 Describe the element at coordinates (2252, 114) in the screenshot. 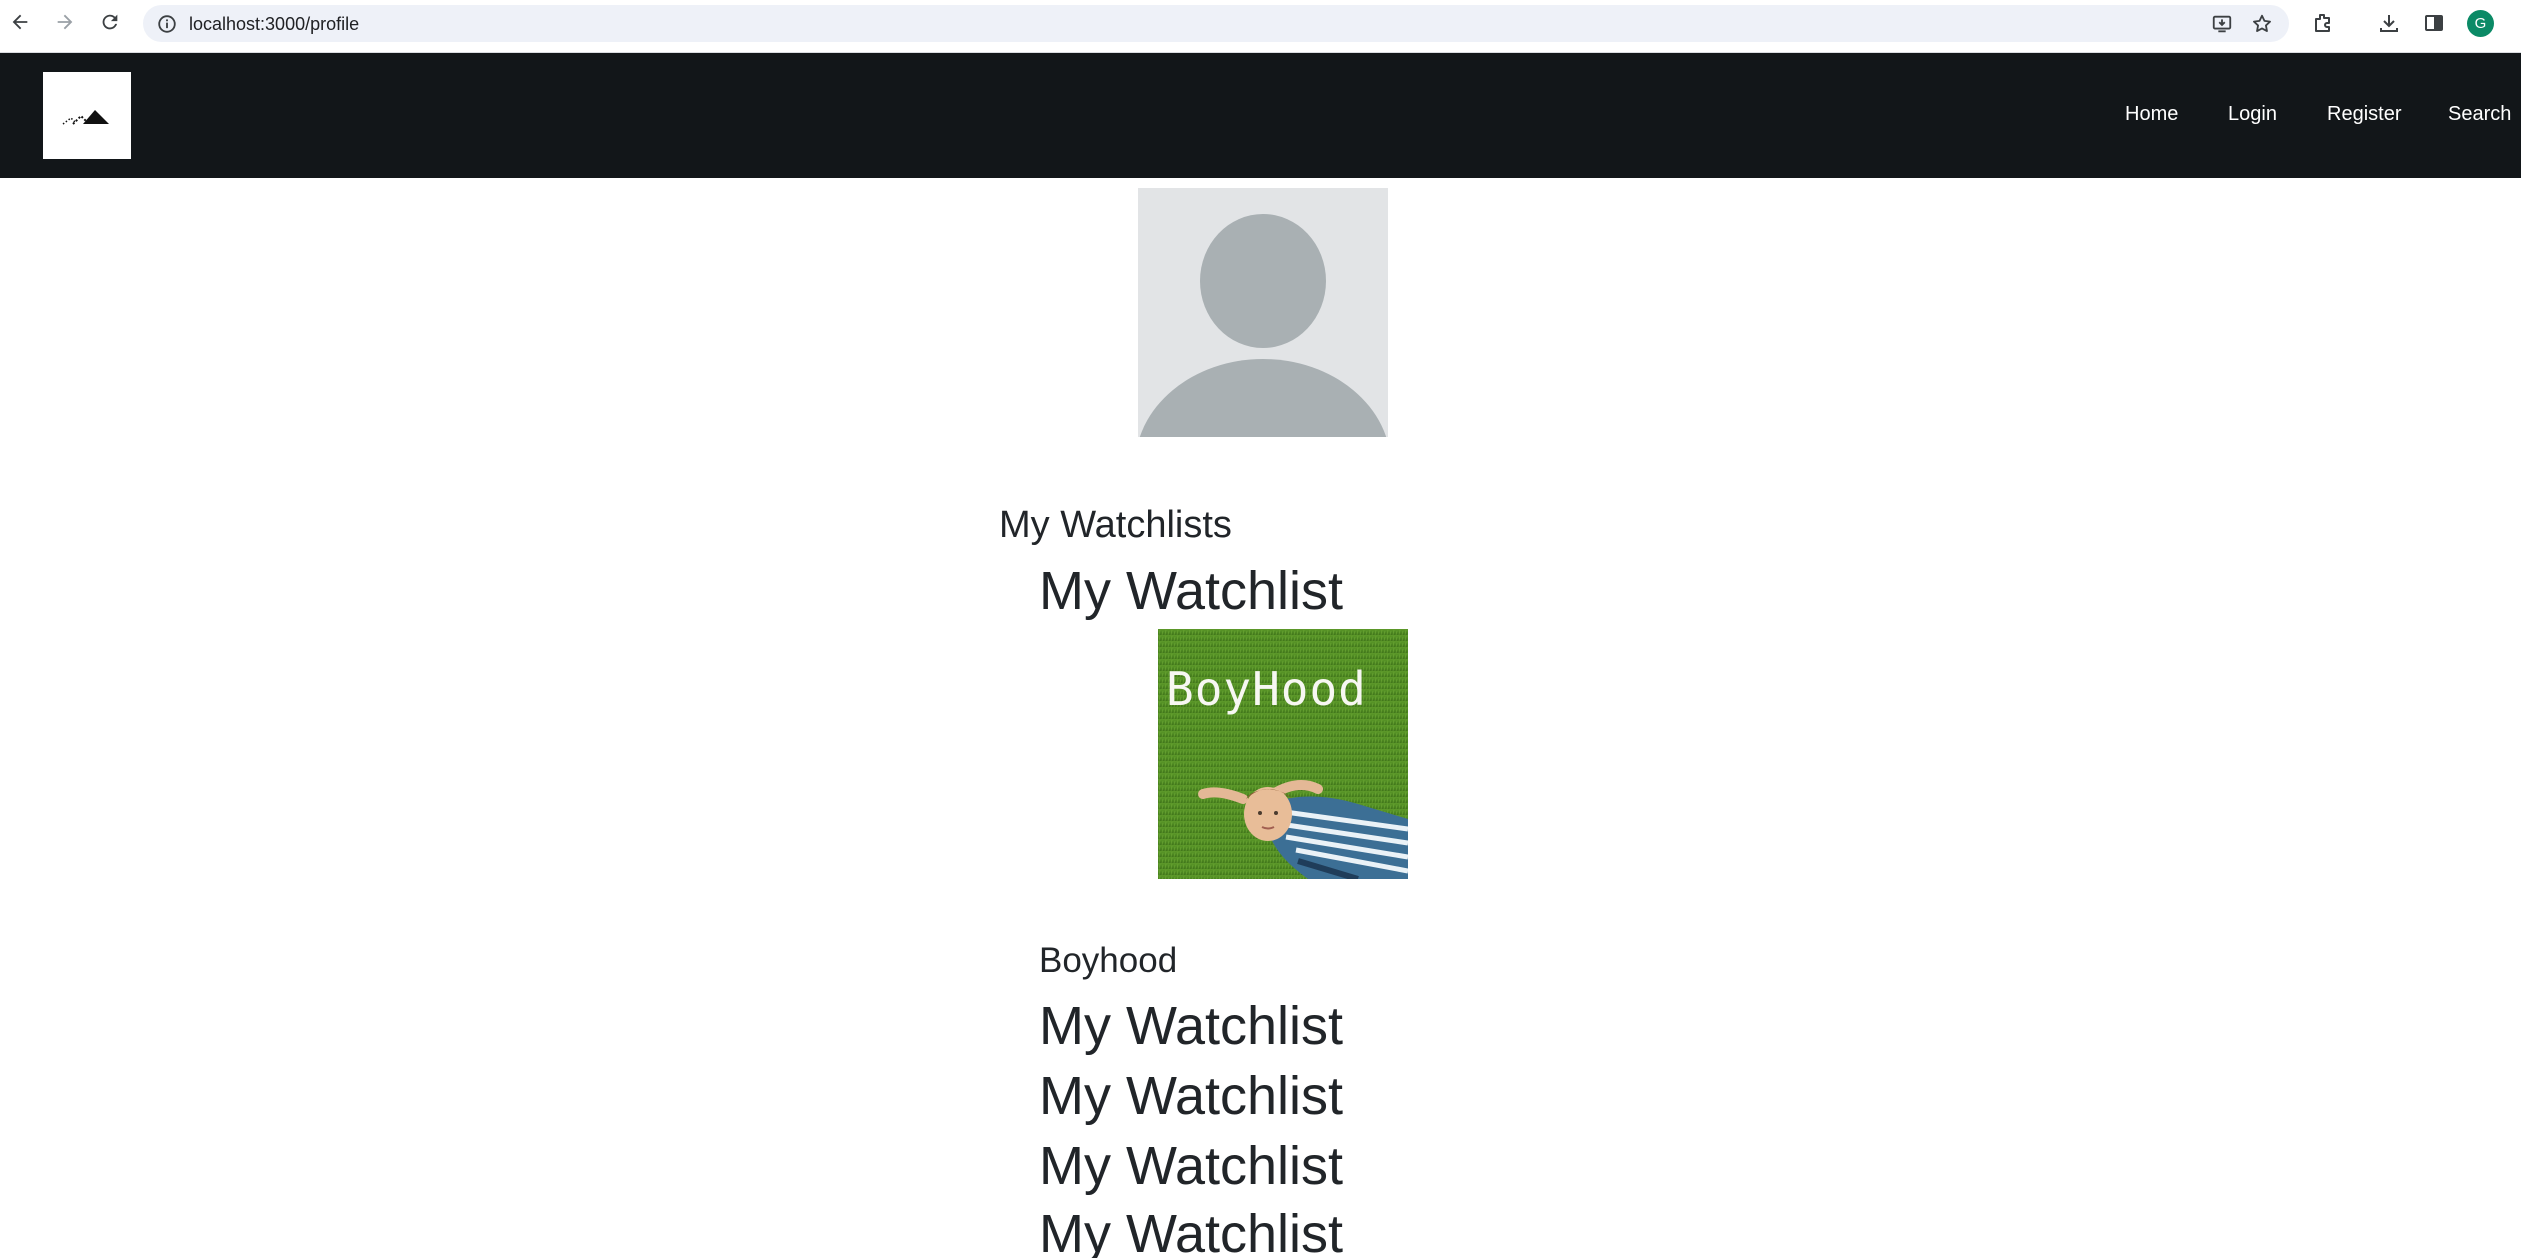

I see `nav-login-link: Login` at that location.